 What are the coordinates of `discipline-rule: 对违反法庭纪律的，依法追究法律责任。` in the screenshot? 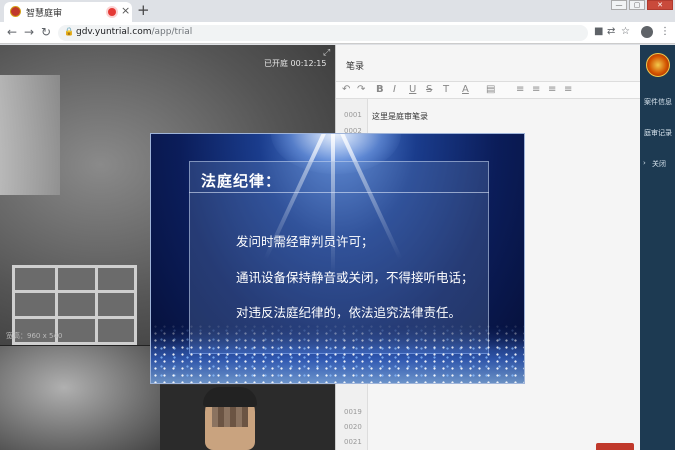 It's located at (349, 312).